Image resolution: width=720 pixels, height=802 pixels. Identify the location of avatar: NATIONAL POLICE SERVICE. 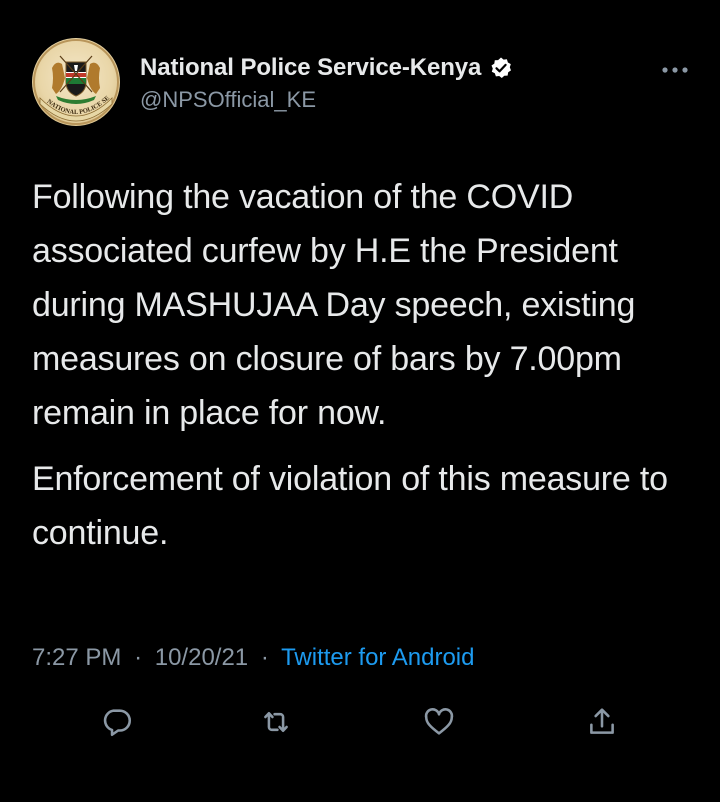
(76, 82).